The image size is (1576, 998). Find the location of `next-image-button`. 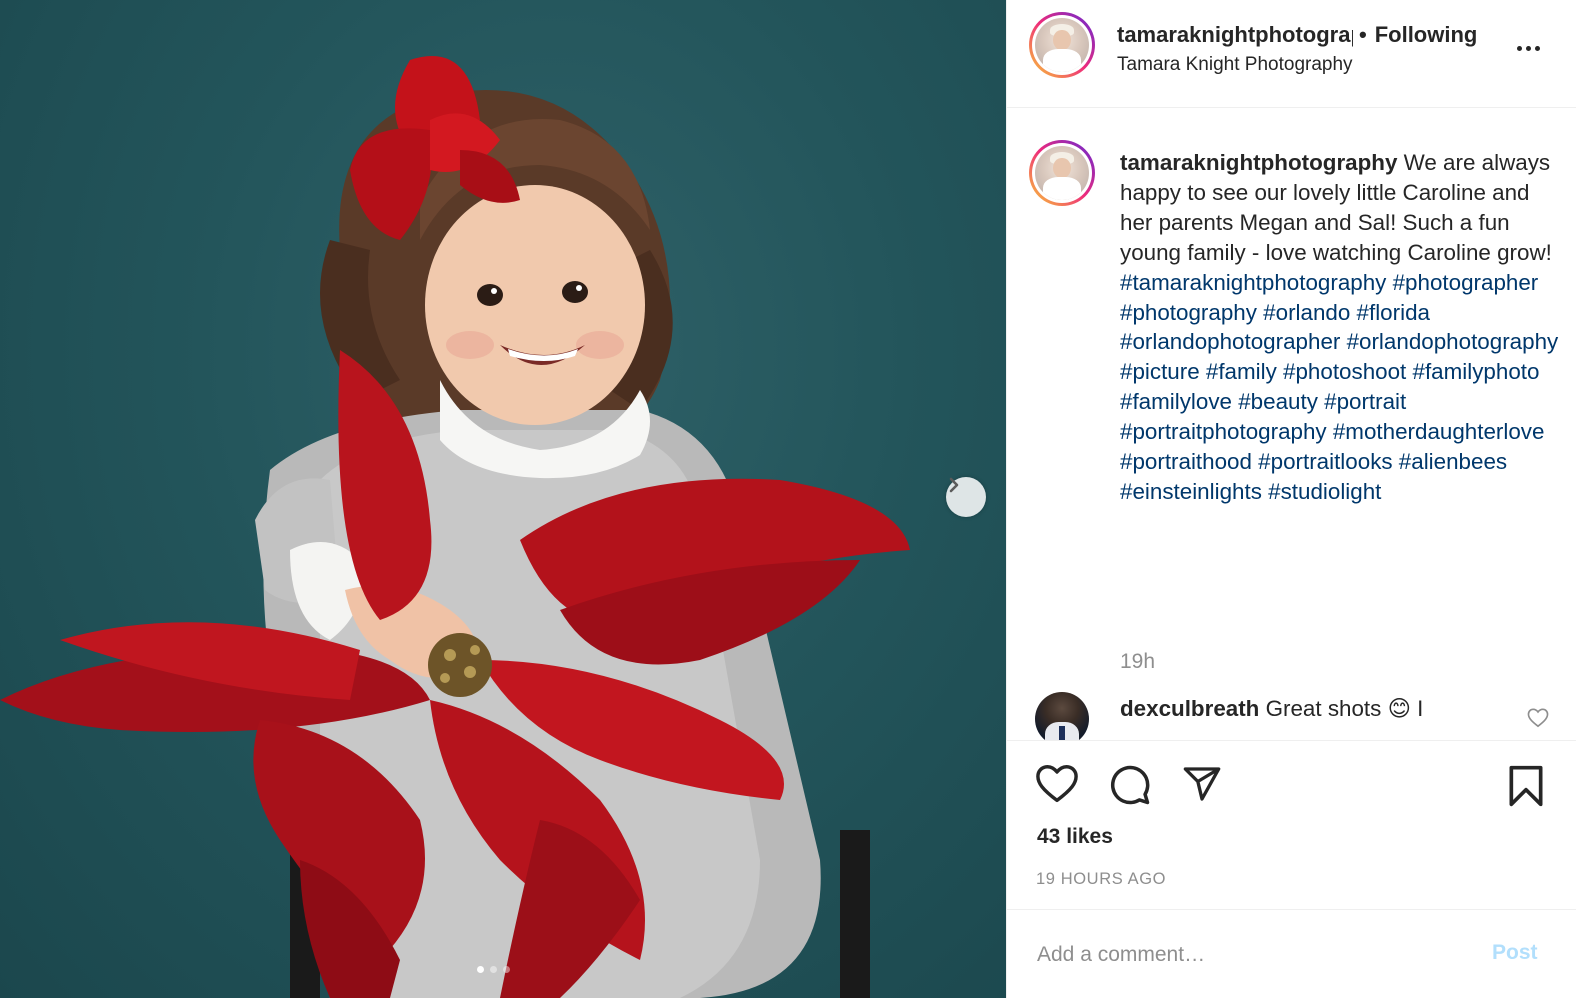

next-image-button is located at coordinates (966, 497).